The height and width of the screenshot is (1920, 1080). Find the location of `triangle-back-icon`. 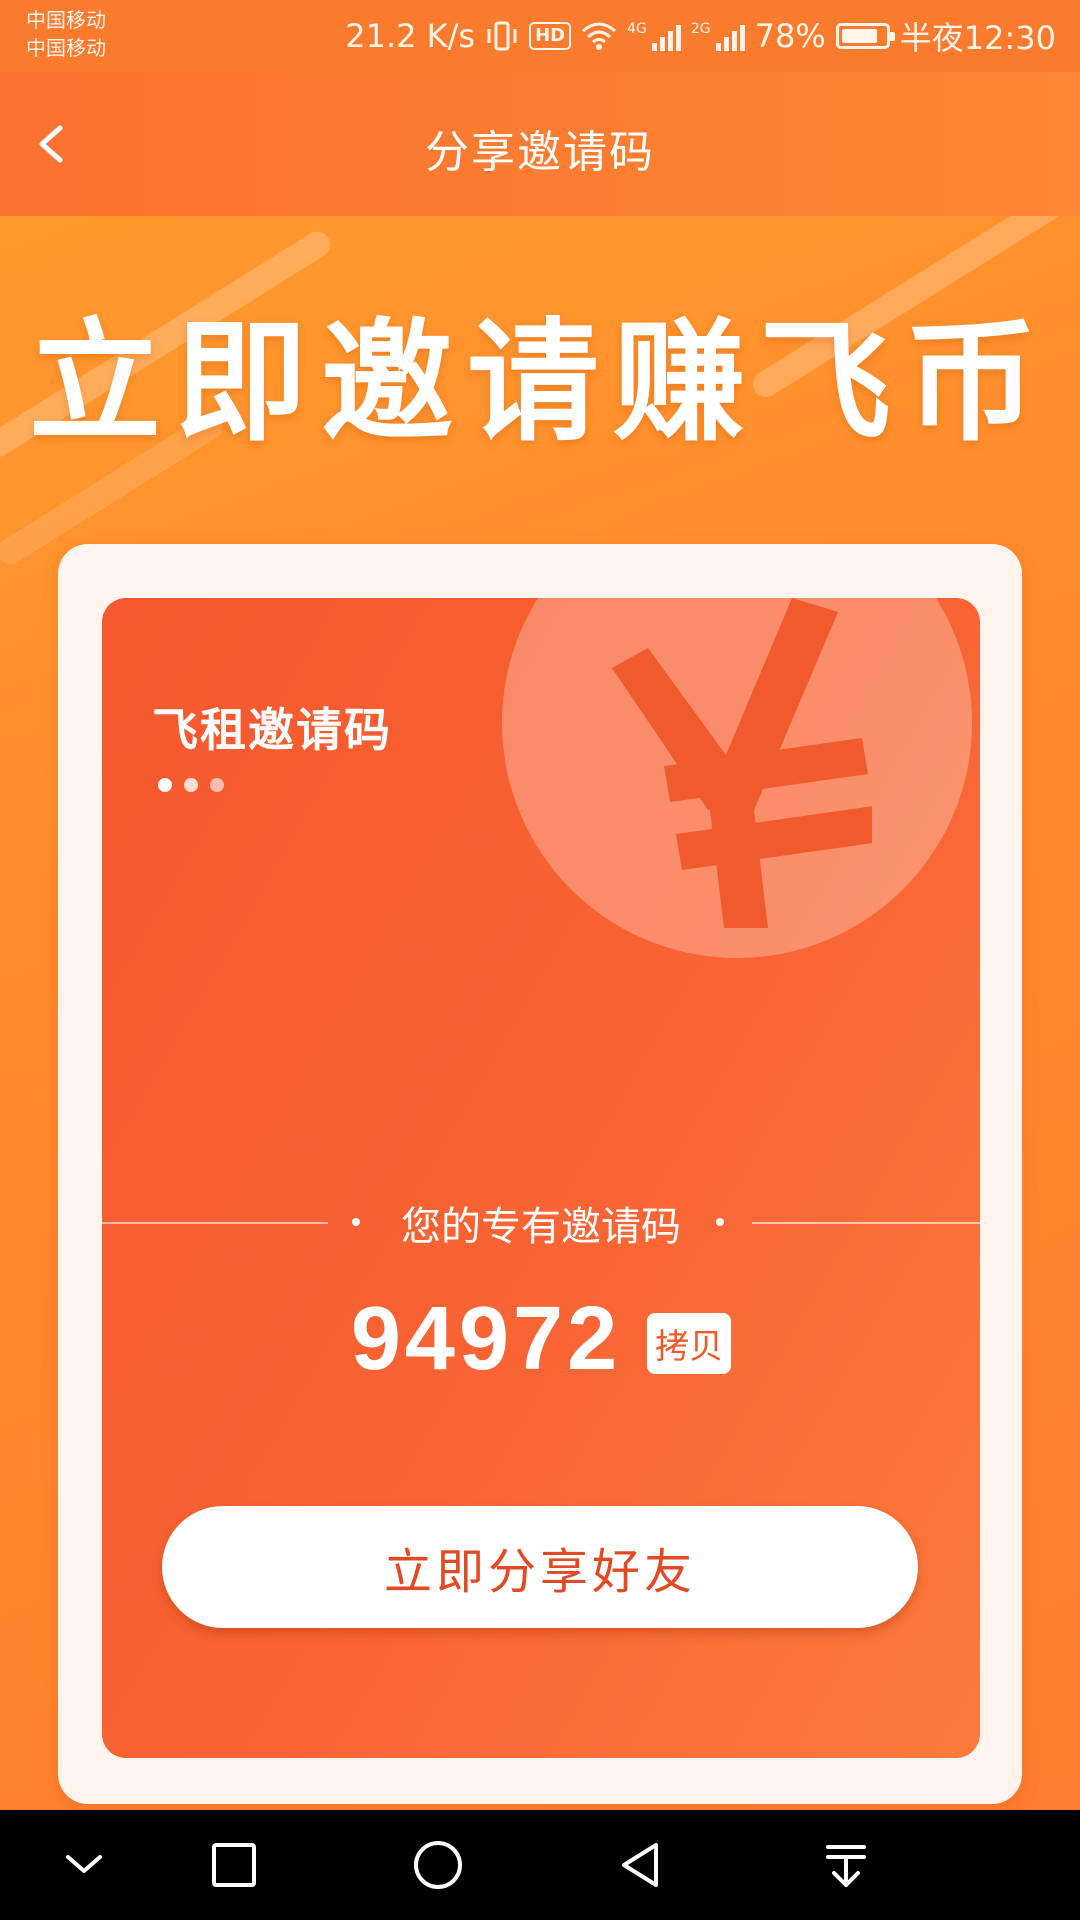

triangle-back-icon is located at coordinates (642, 1865).